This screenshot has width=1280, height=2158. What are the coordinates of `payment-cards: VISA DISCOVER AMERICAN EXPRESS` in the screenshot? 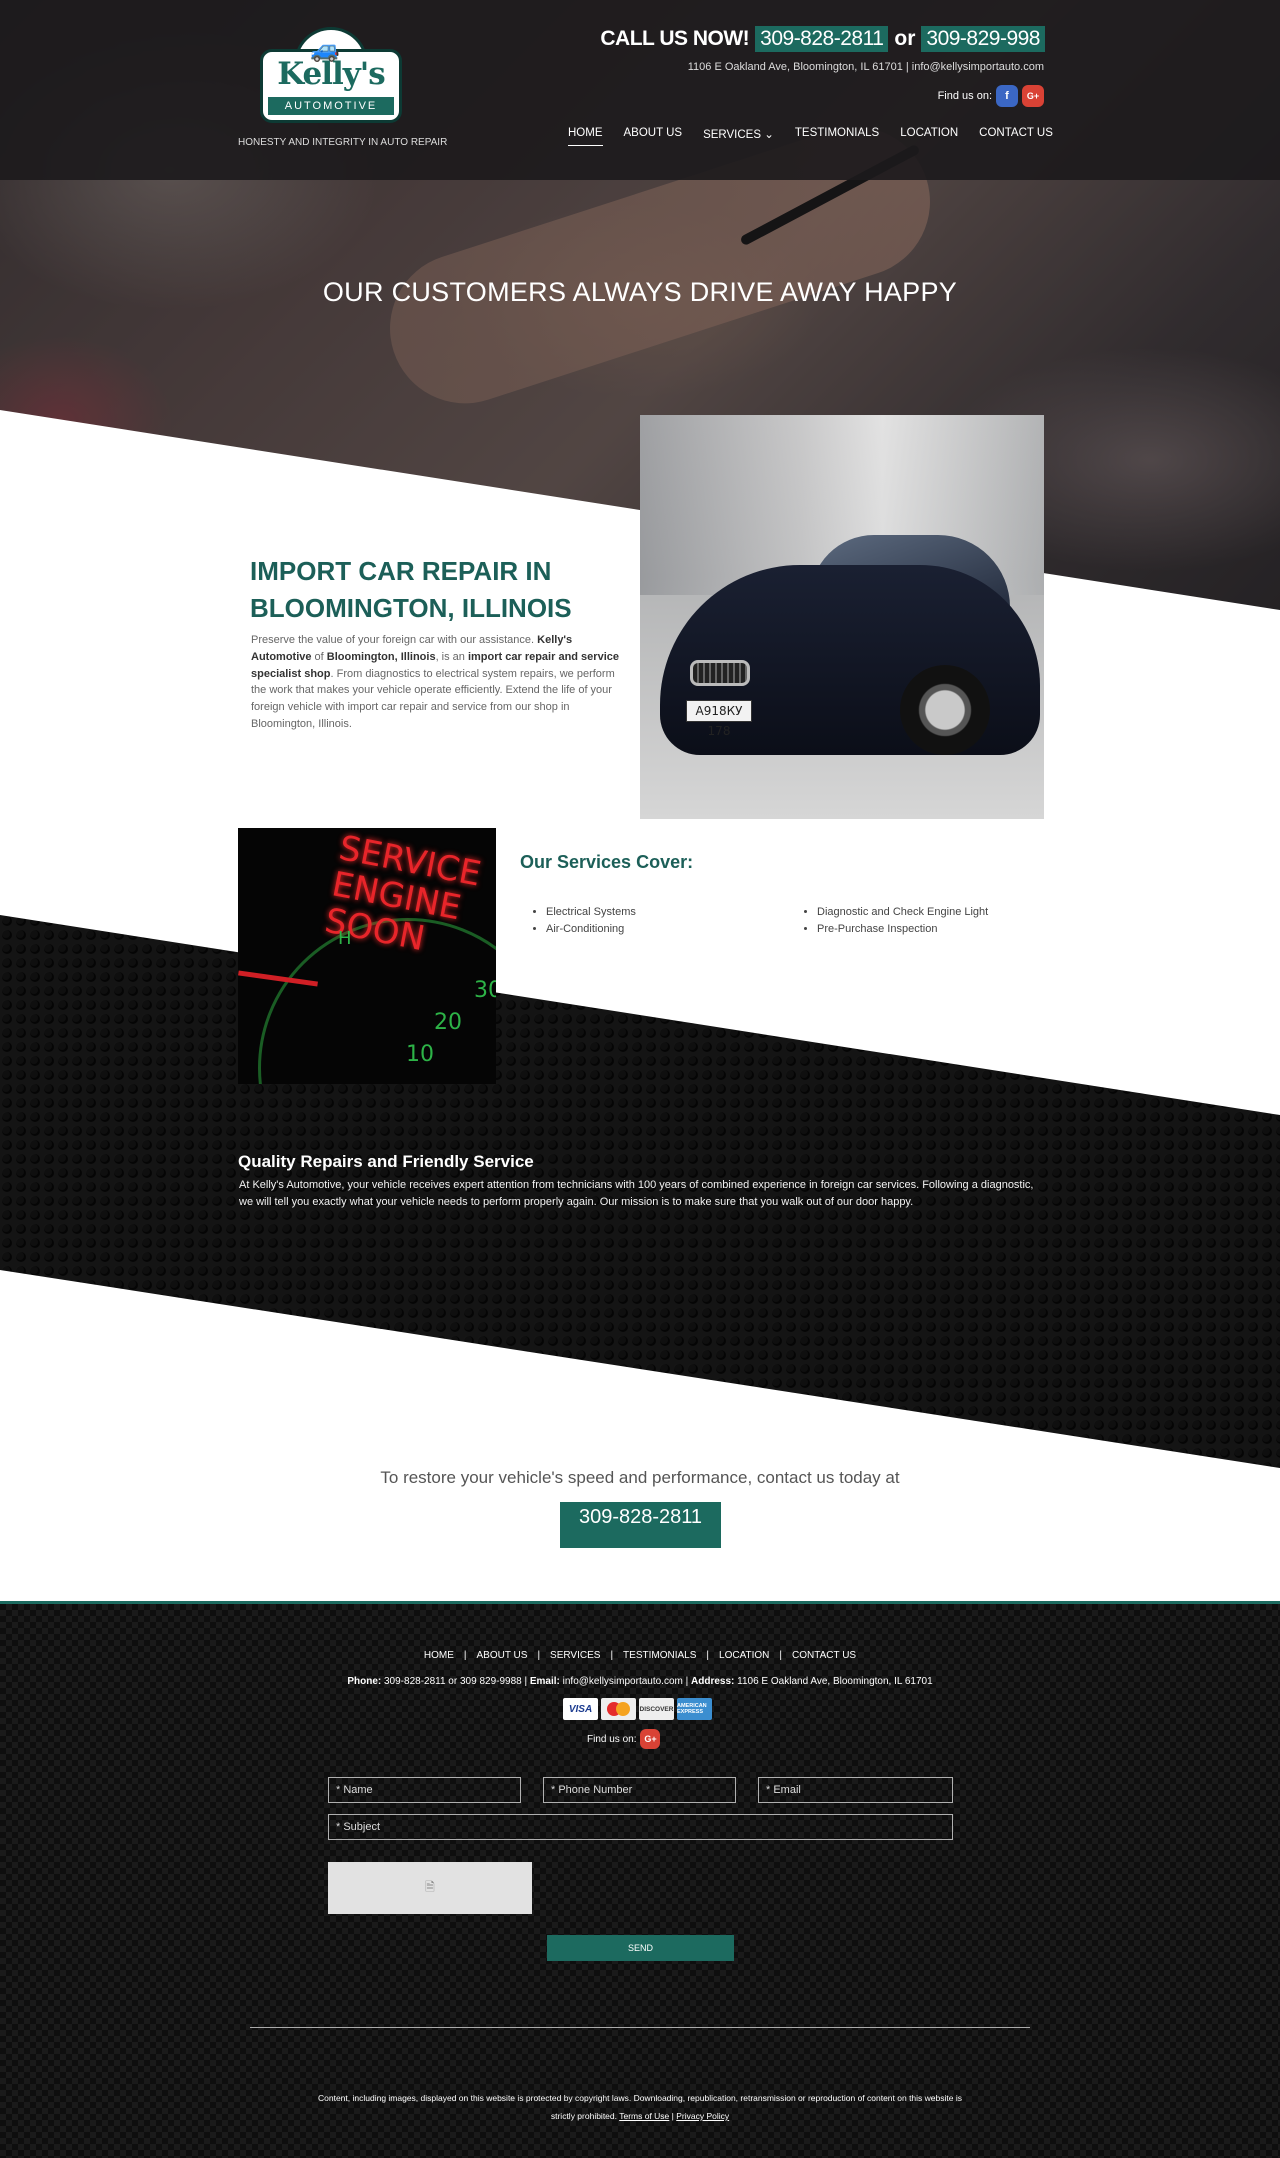 It's located at (637, 1709).